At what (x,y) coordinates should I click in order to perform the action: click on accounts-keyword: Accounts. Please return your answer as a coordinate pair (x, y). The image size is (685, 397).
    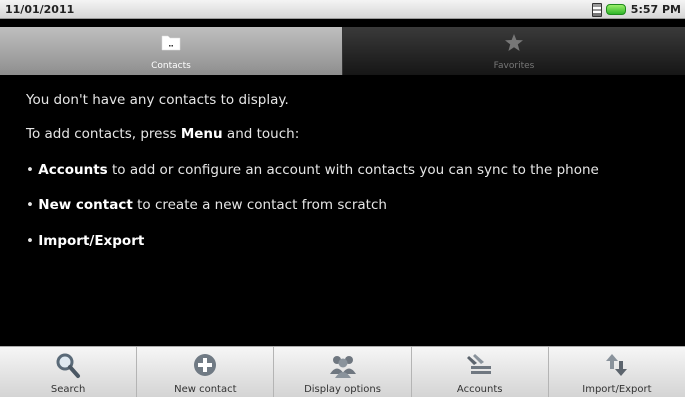
    Looking at the image, I should click on (73, 170).